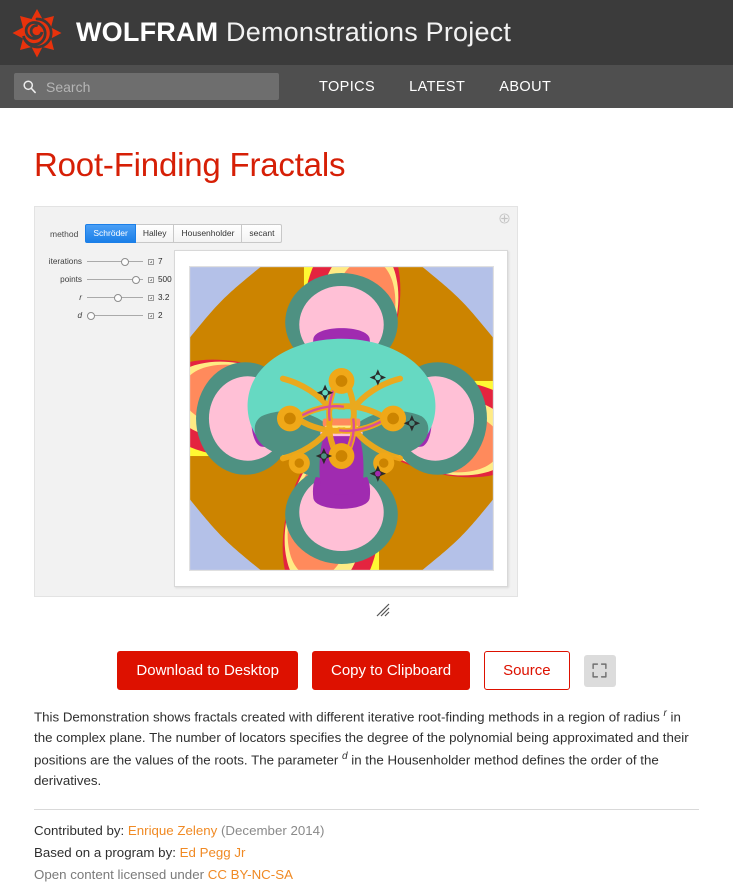 The image size is (733, 882). Describe the element at coordinates (527, 670) in the screenshot. I see `source-button: Source` at that location.